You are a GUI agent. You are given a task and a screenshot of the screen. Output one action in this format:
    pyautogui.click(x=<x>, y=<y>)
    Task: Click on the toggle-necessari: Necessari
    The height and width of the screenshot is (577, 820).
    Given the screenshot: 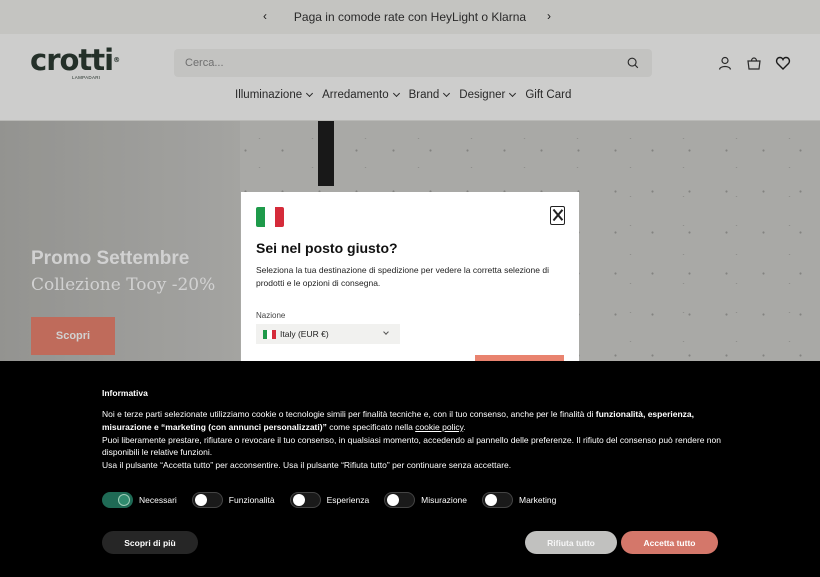 What is the action you would take?
    pyautogui.click(x=139, y=500)
    